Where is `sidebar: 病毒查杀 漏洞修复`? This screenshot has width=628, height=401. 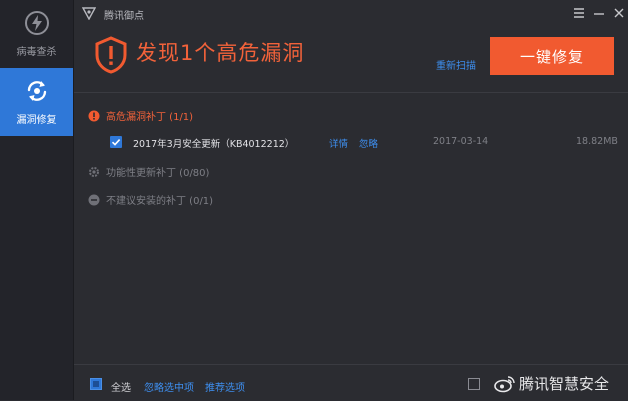
sidebar: 病毒查杀 漏洞修复 is located at coordinates (37, 200).